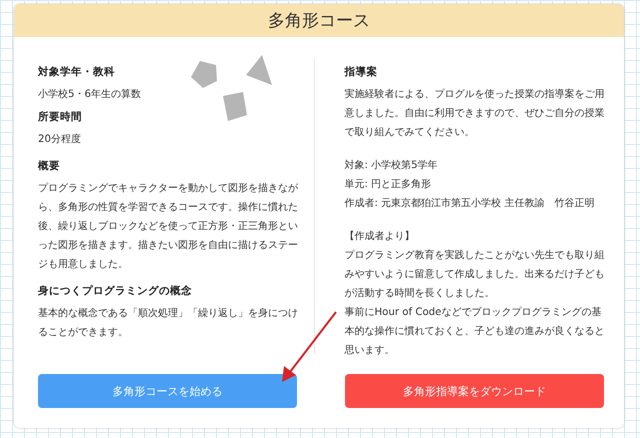 This screenshot has height=438, width=640. Describe the element at coordinates (380, 237) in the screenshot. I see `guide-text: 【作成者より】` at that location.